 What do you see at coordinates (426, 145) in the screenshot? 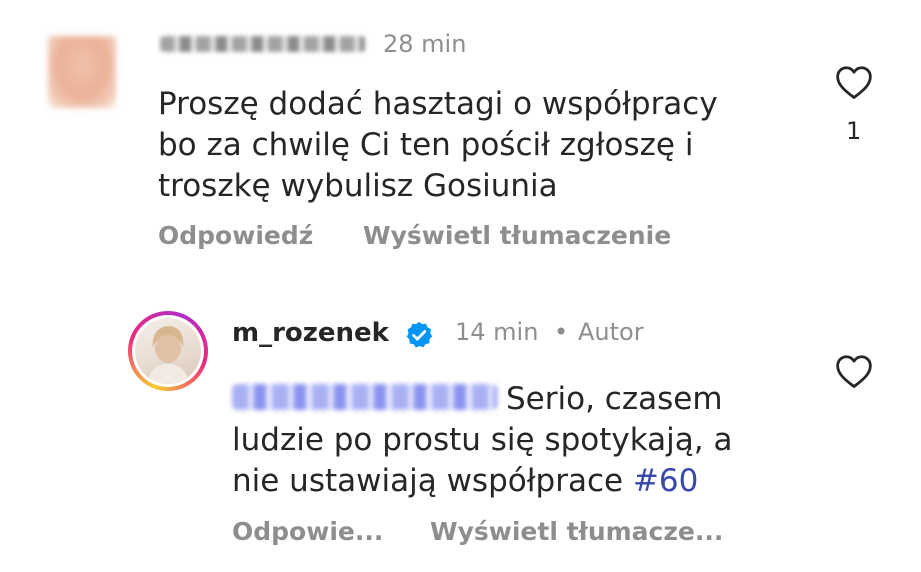
I see `comment-line: bo za chwilę Ci ten pościł zgłoszę i` at bounding box center [426, 145].